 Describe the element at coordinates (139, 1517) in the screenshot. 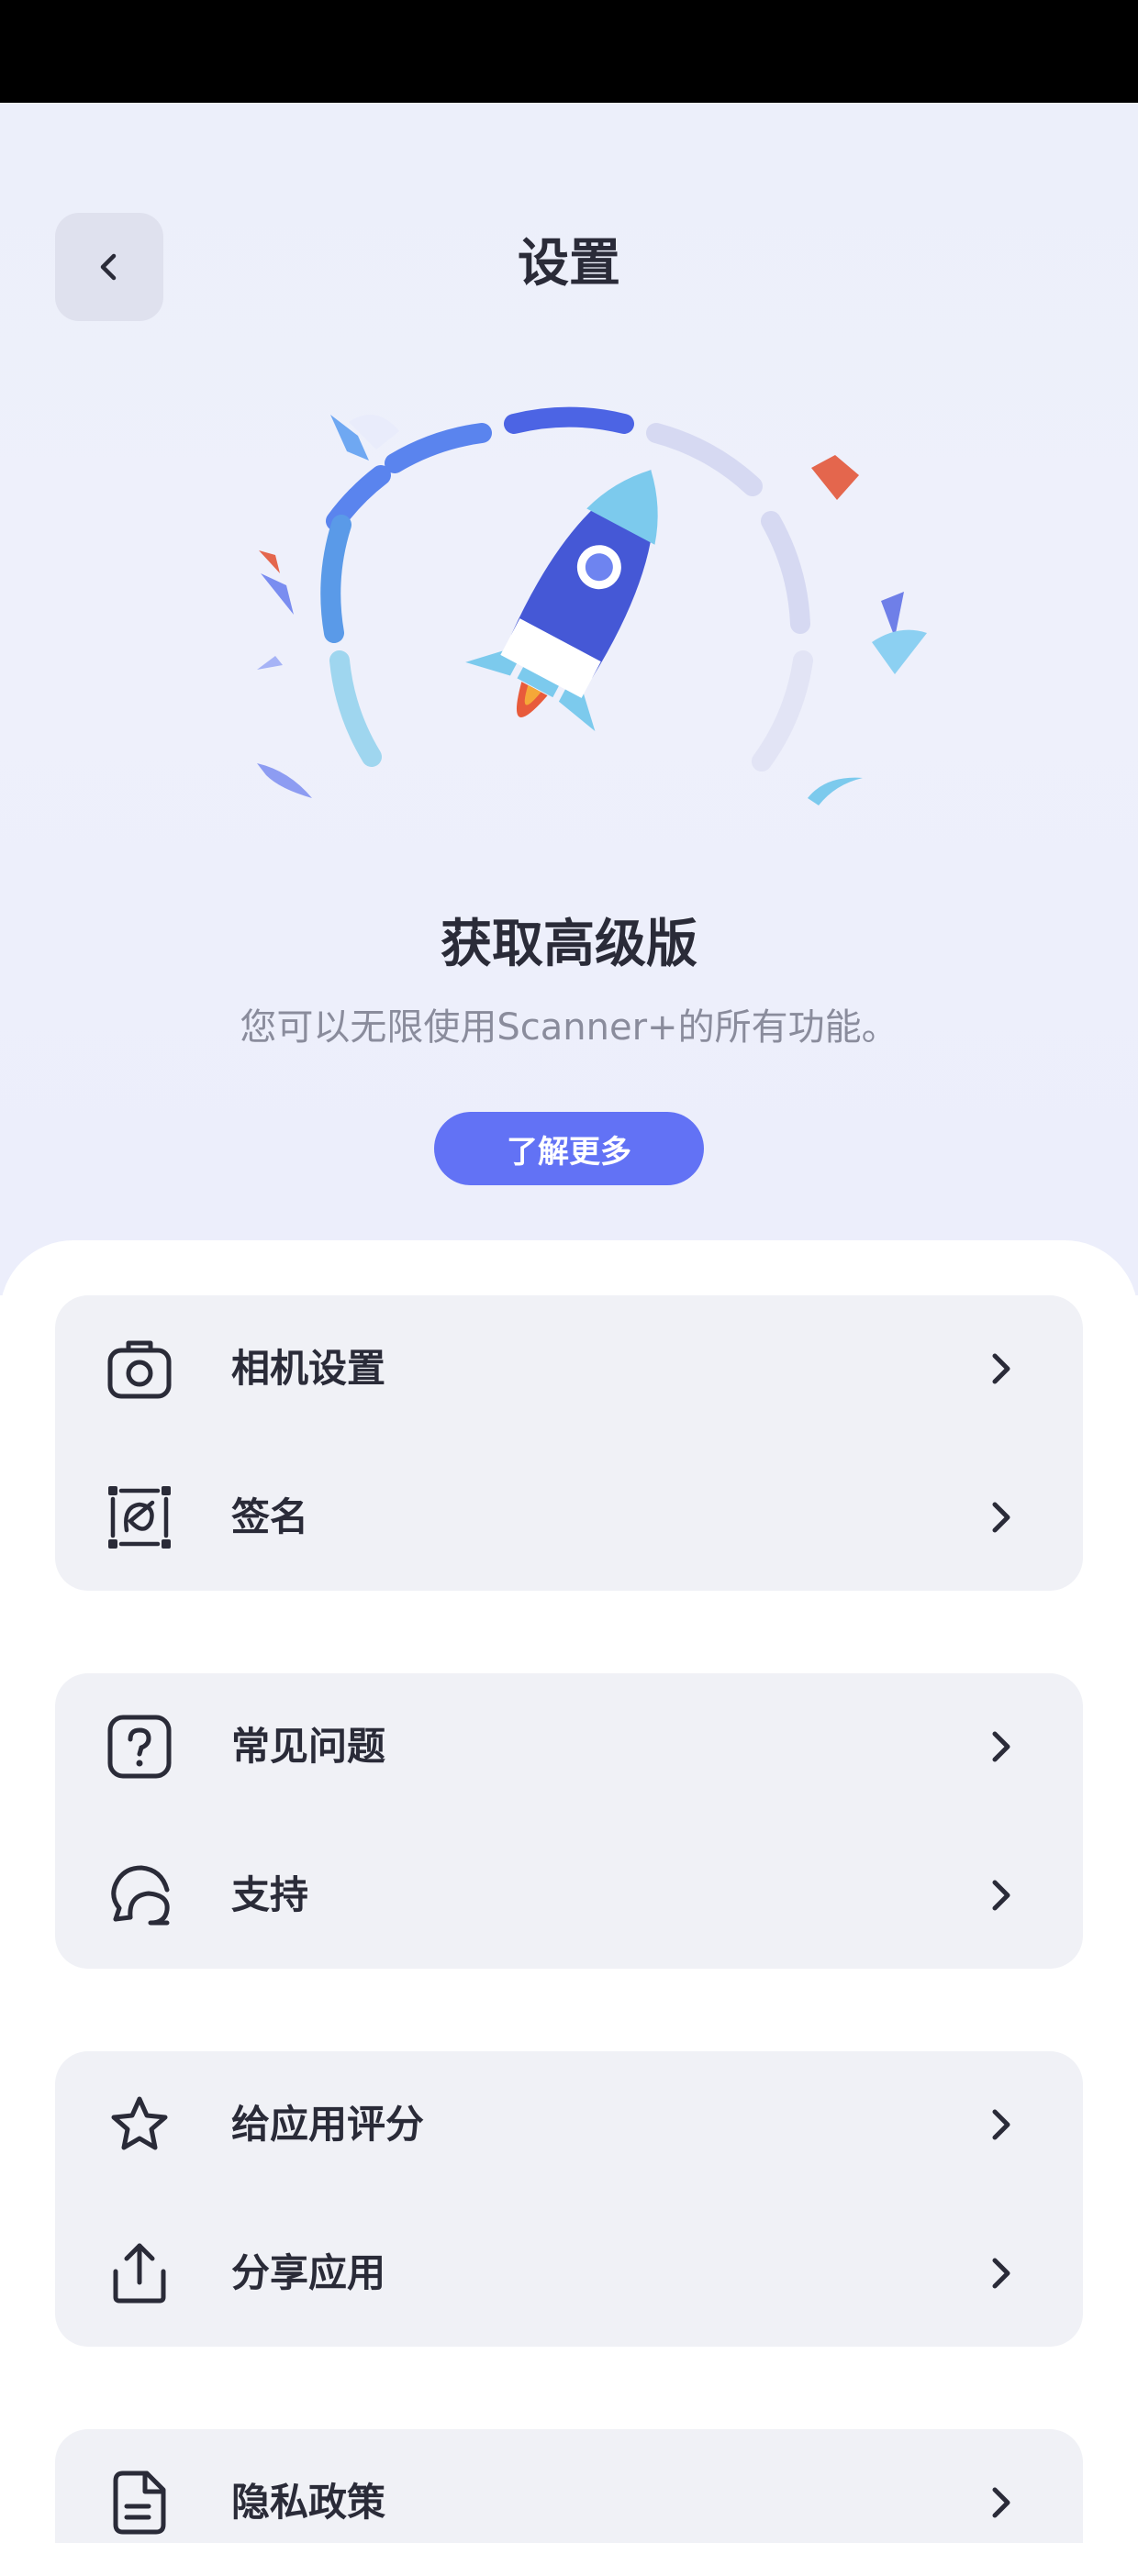

I see `signature-icon` at that location.